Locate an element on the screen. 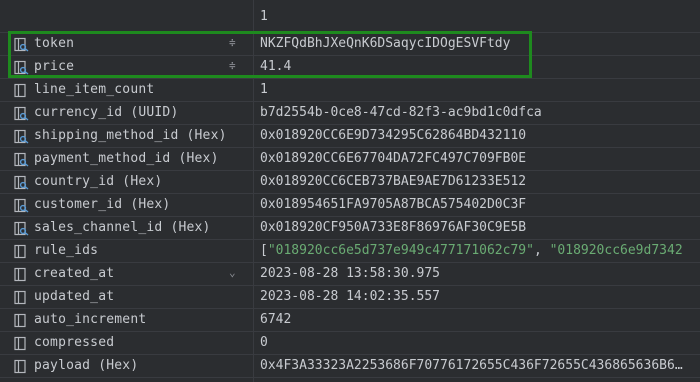 The image size is (700, 382). field-name: auto_increment is located at coordinates (90, 319).